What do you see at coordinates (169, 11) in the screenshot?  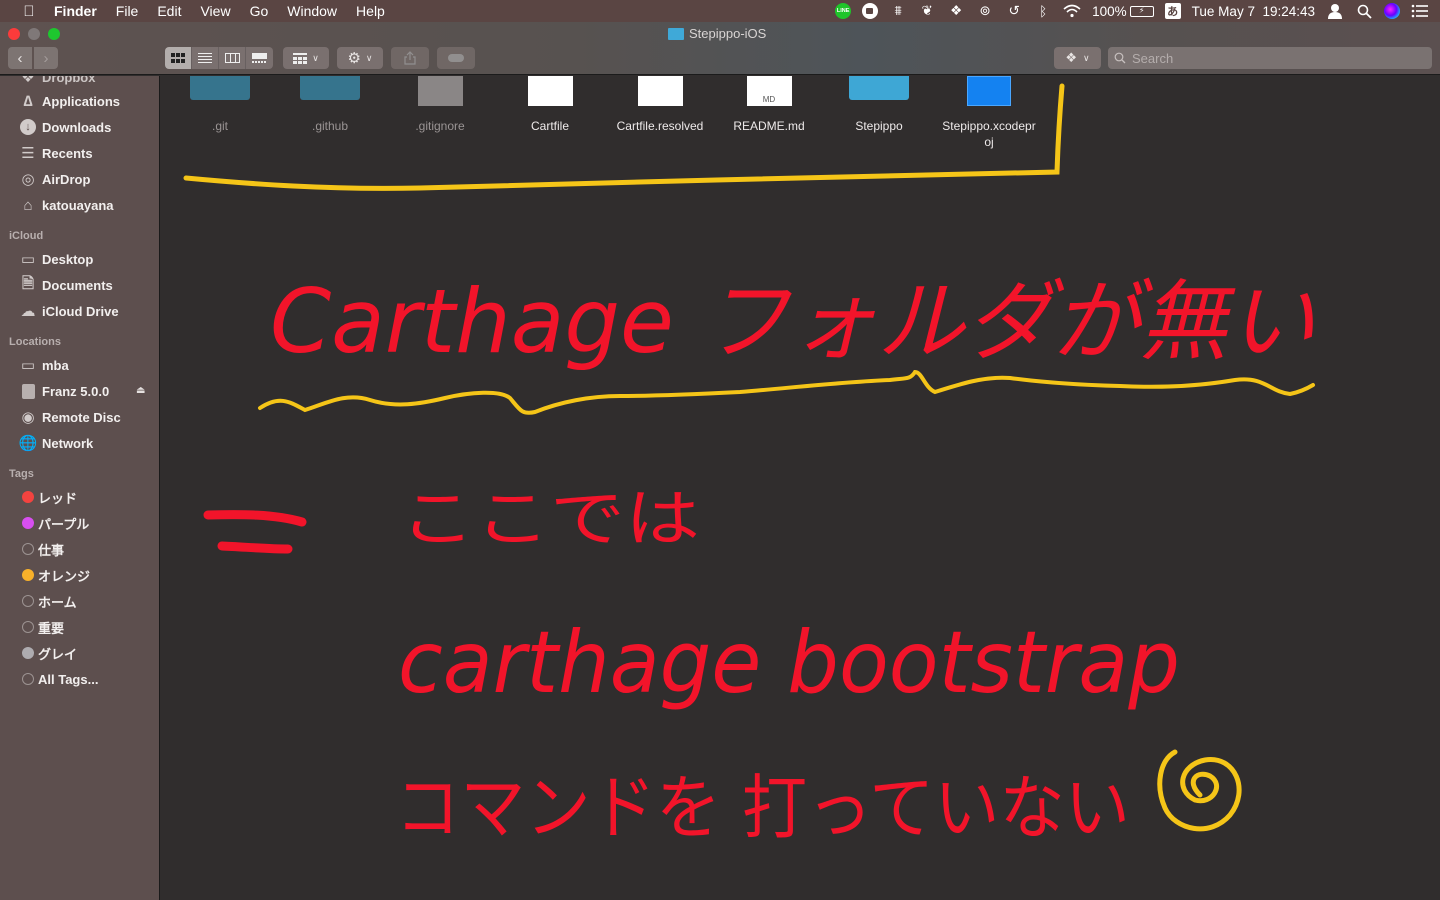 I see `menu-edit: Edit` at bounding box center [169, 11].